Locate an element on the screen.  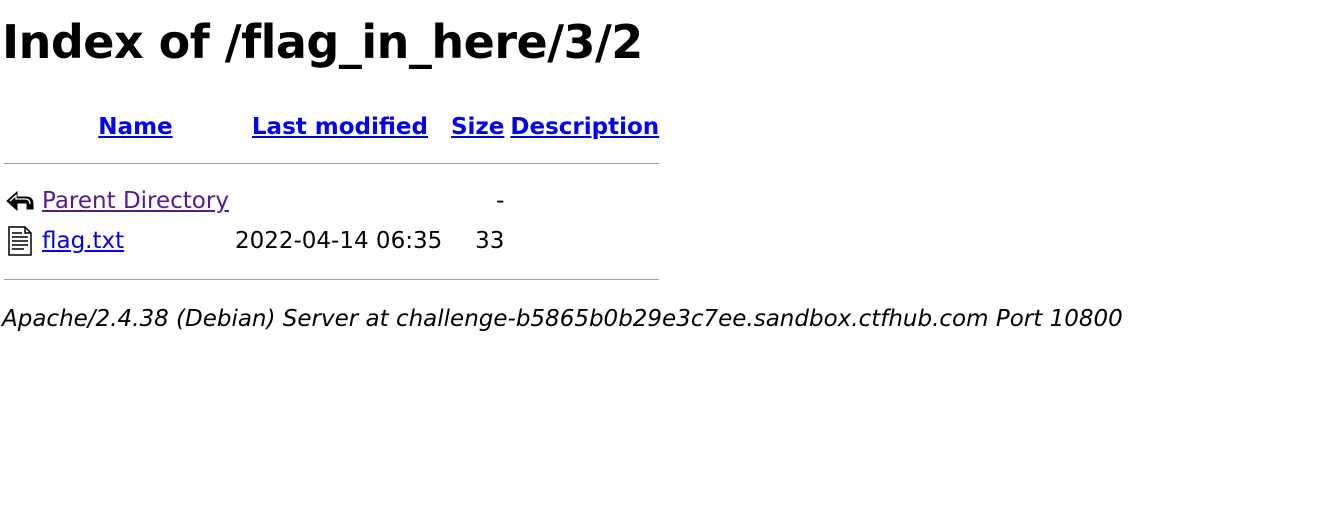
name-column-header: Name is located at coordinates (135, 127).